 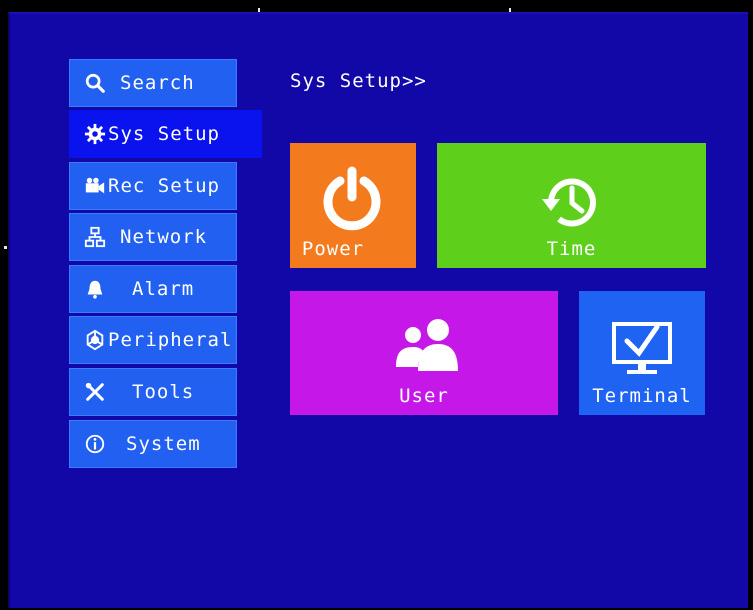 What do you see at coordinates (95, 289) in the screenshot?
I see `bell-icon` at bounding box center [95, 289].